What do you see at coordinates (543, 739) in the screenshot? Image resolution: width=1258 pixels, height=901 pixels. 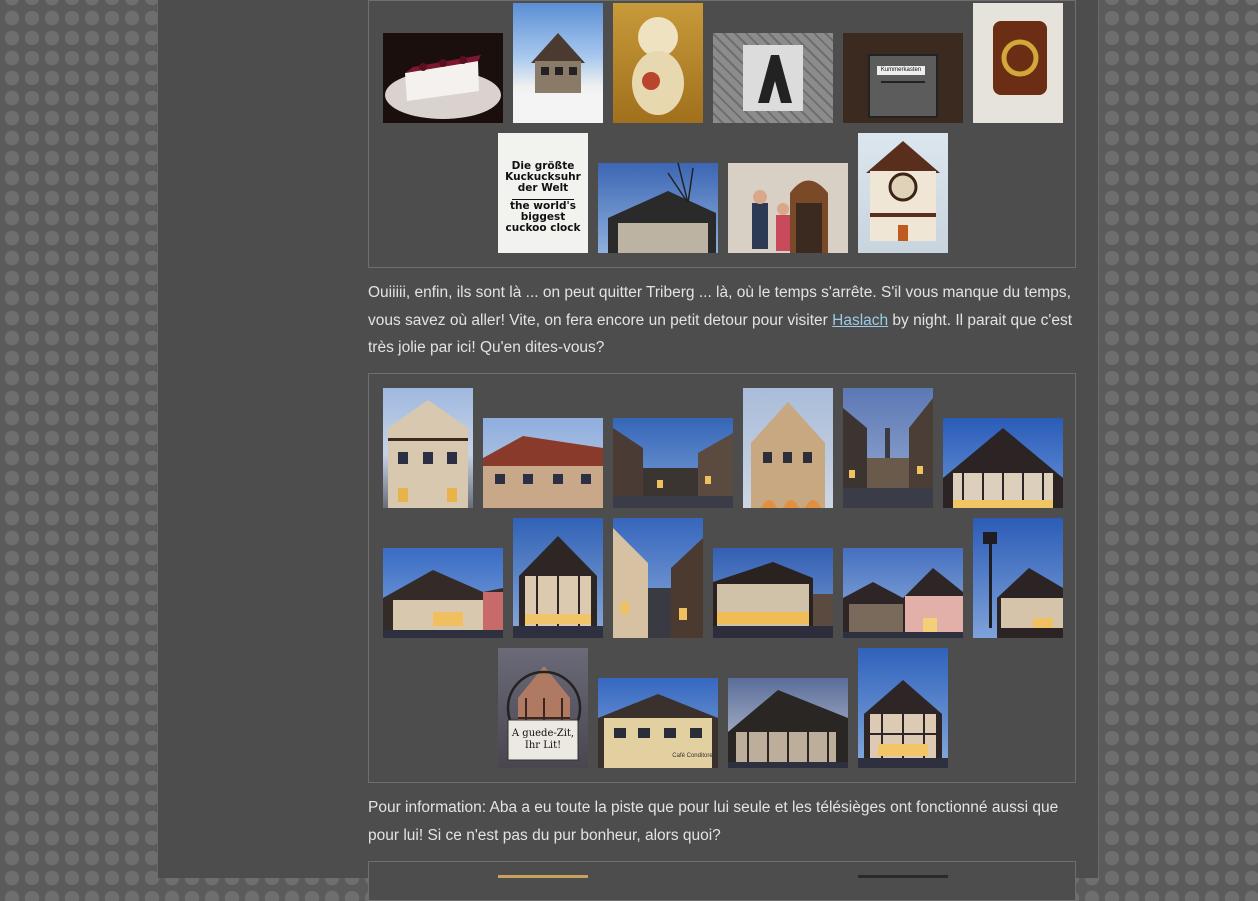 I see `sign-text: A guede-Zit, Ihr Lit!` at bounding box center [543, 739].